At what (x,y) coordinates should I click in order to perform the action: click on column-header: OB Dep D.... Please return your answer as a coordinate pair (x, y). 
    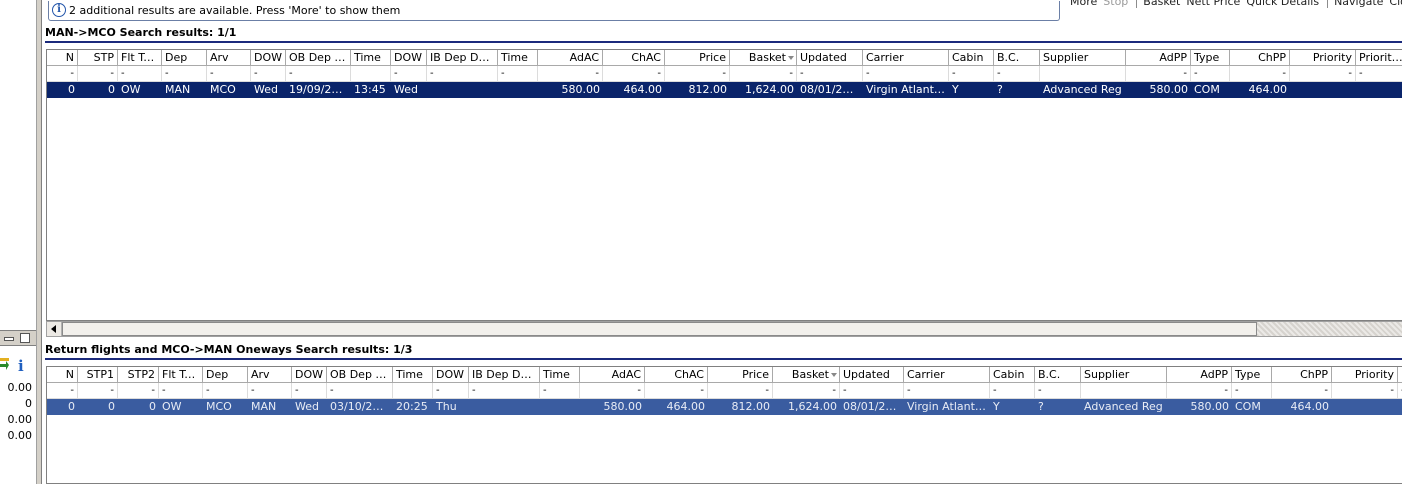
    Looking at the image, I should click on (318, 58).